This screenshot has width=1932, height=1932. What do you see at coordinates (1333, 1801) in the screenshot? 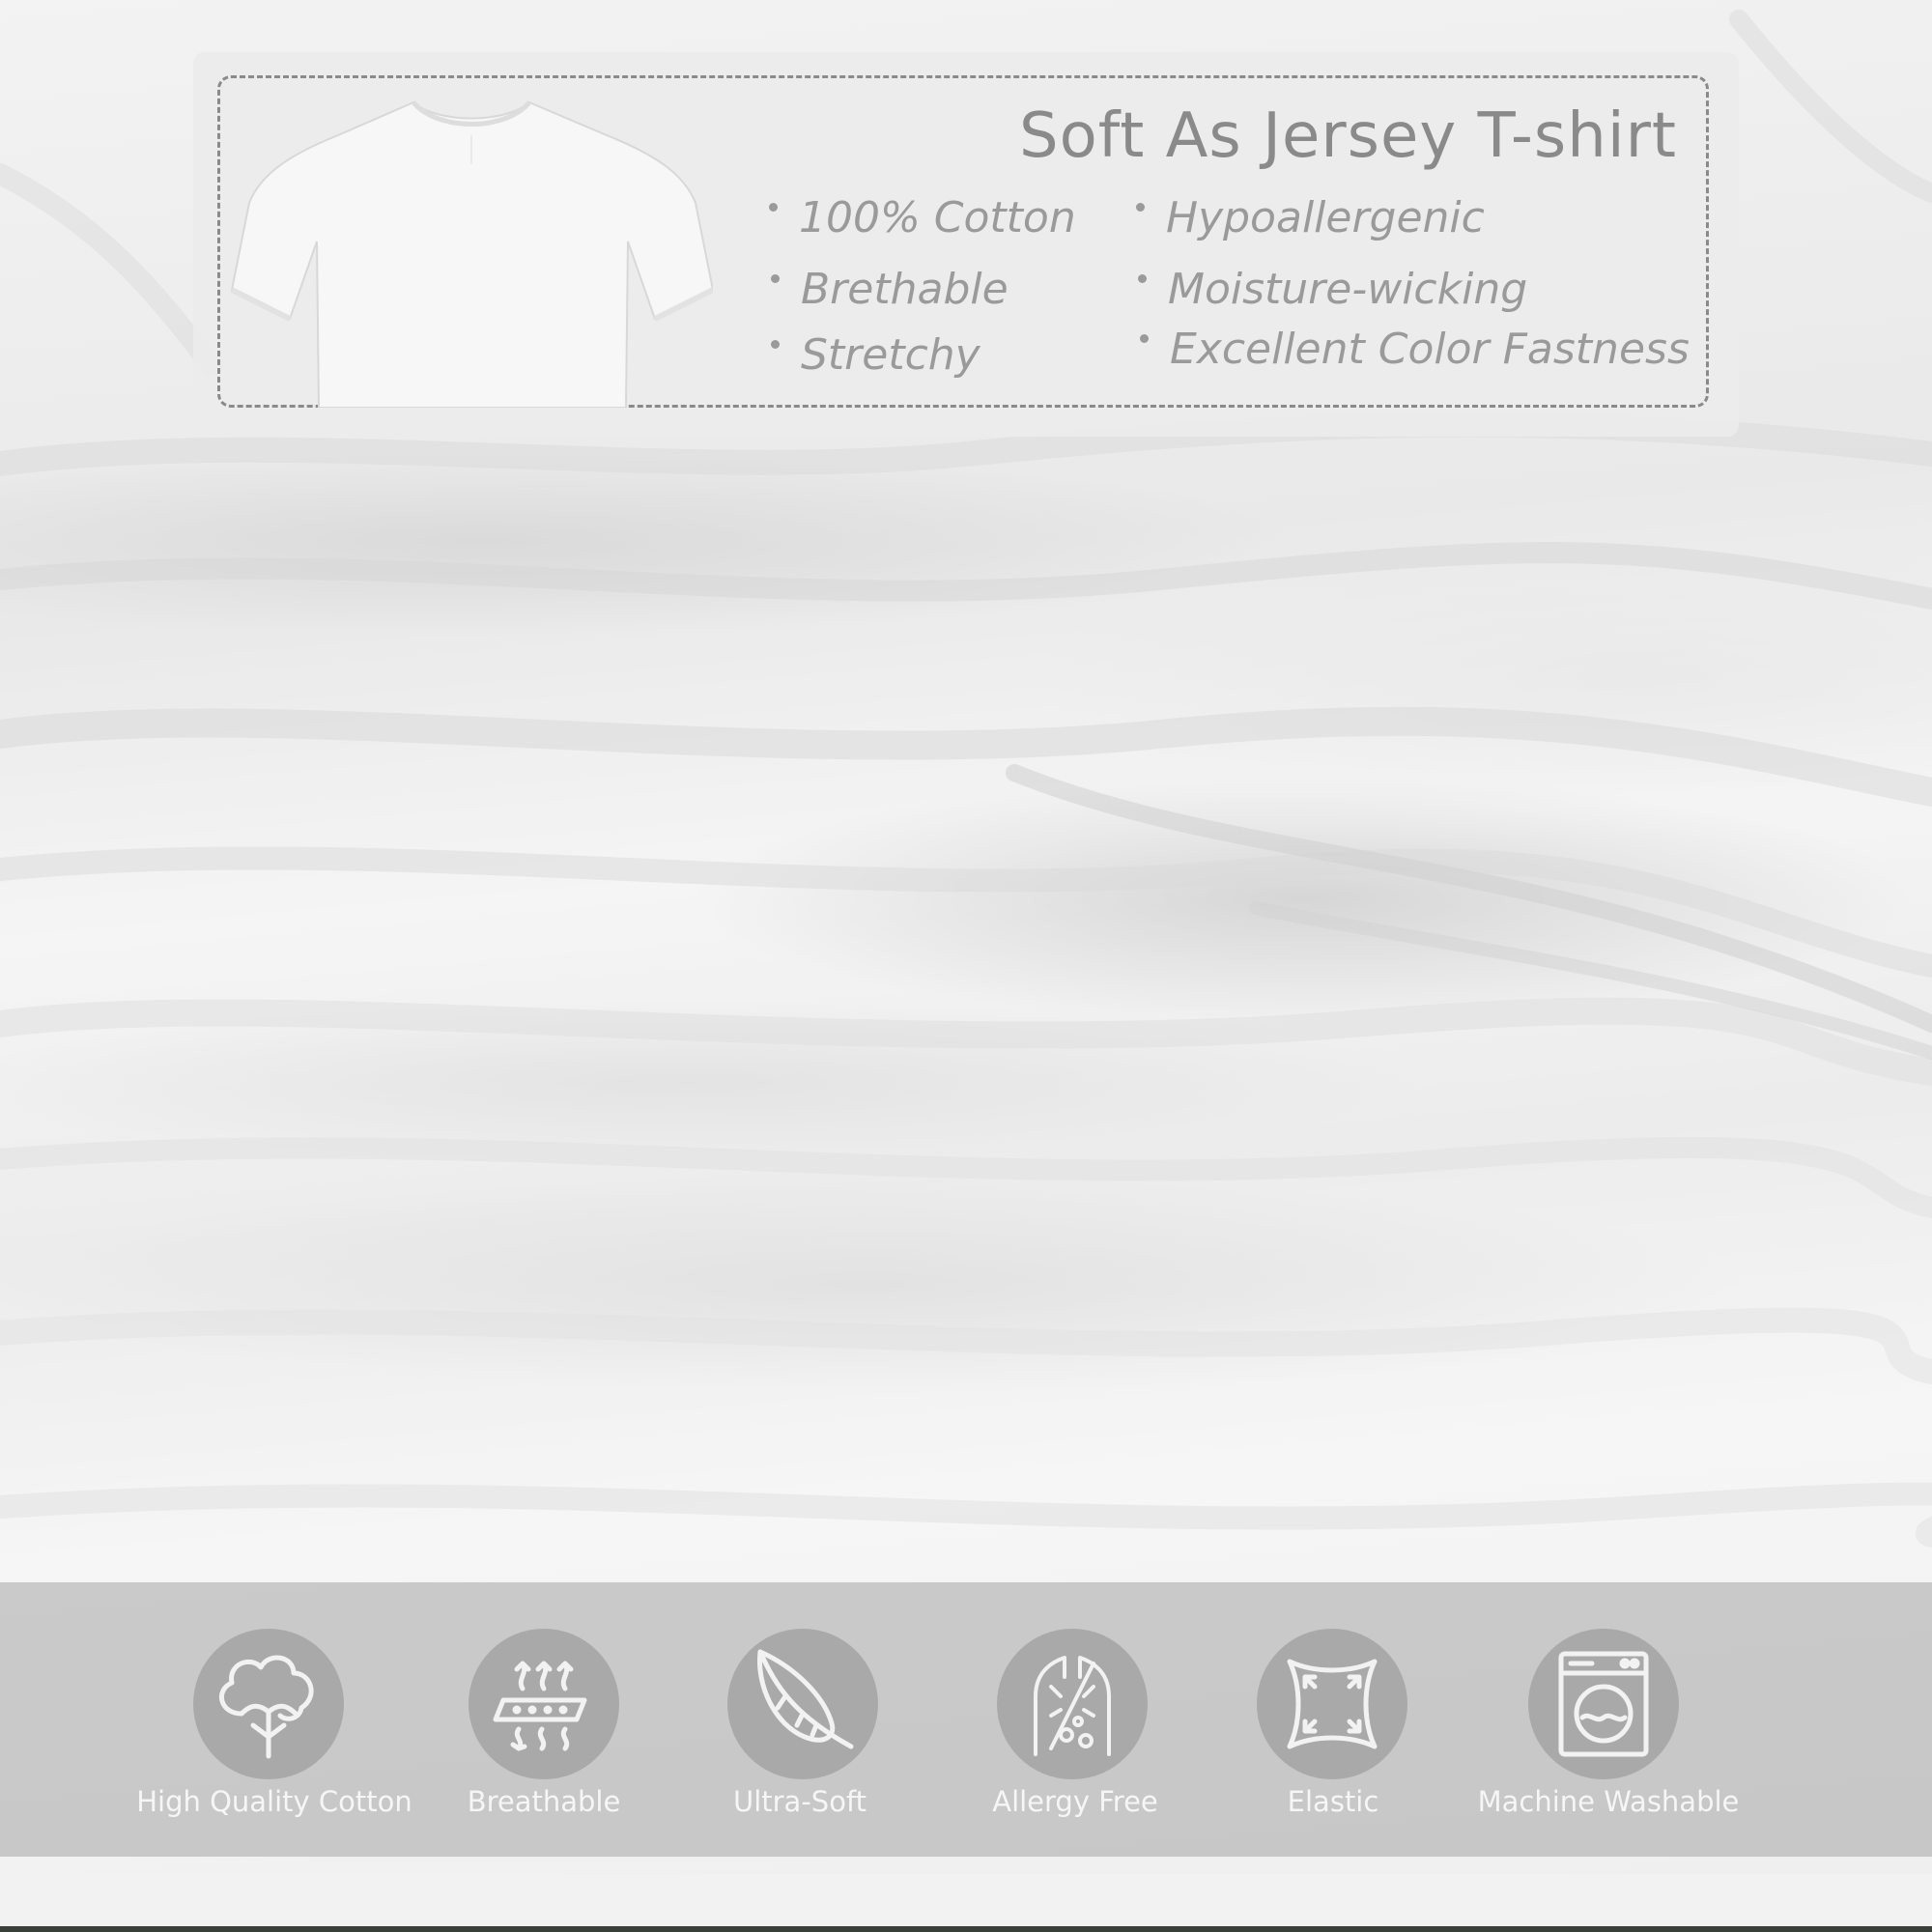
I see `badge-label: Elastic` at bounding box center [1333, 1801].